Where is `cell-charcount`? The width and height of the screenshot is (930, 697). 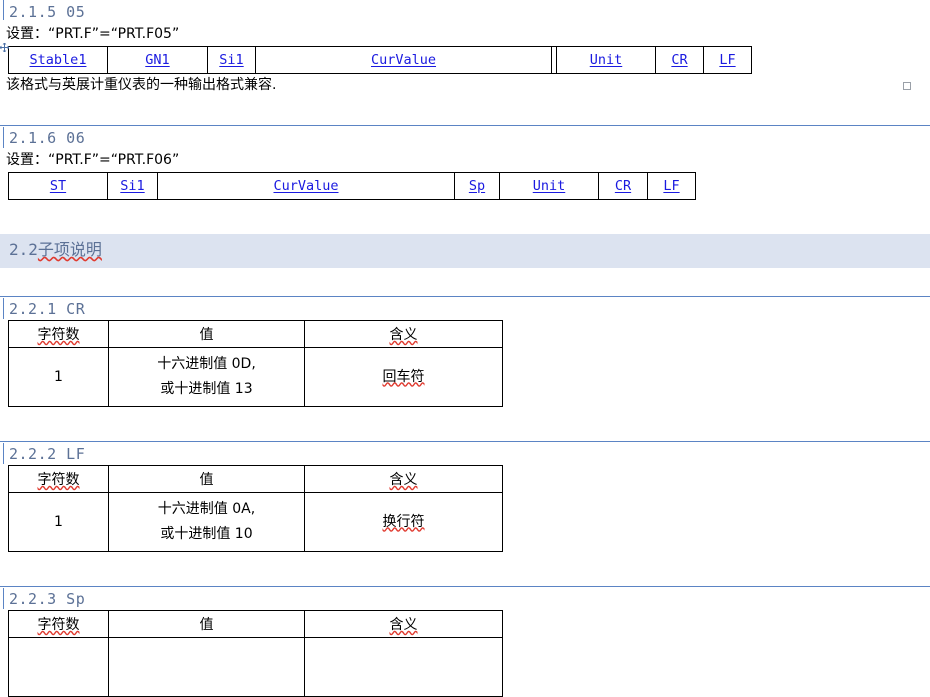
cell-charcount is located at coordinates (58, 667).